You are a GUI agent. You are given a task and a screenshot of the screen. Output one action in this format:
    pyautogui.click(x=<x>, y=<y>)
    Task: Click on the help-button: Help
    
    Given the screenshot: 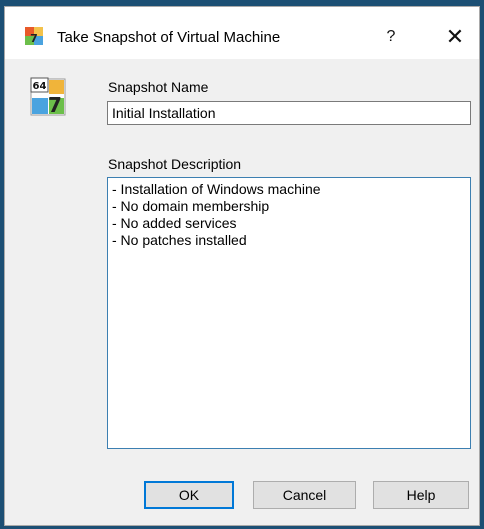 What is the action you would take?
    pyautogui.click(x=421, y=495)
    